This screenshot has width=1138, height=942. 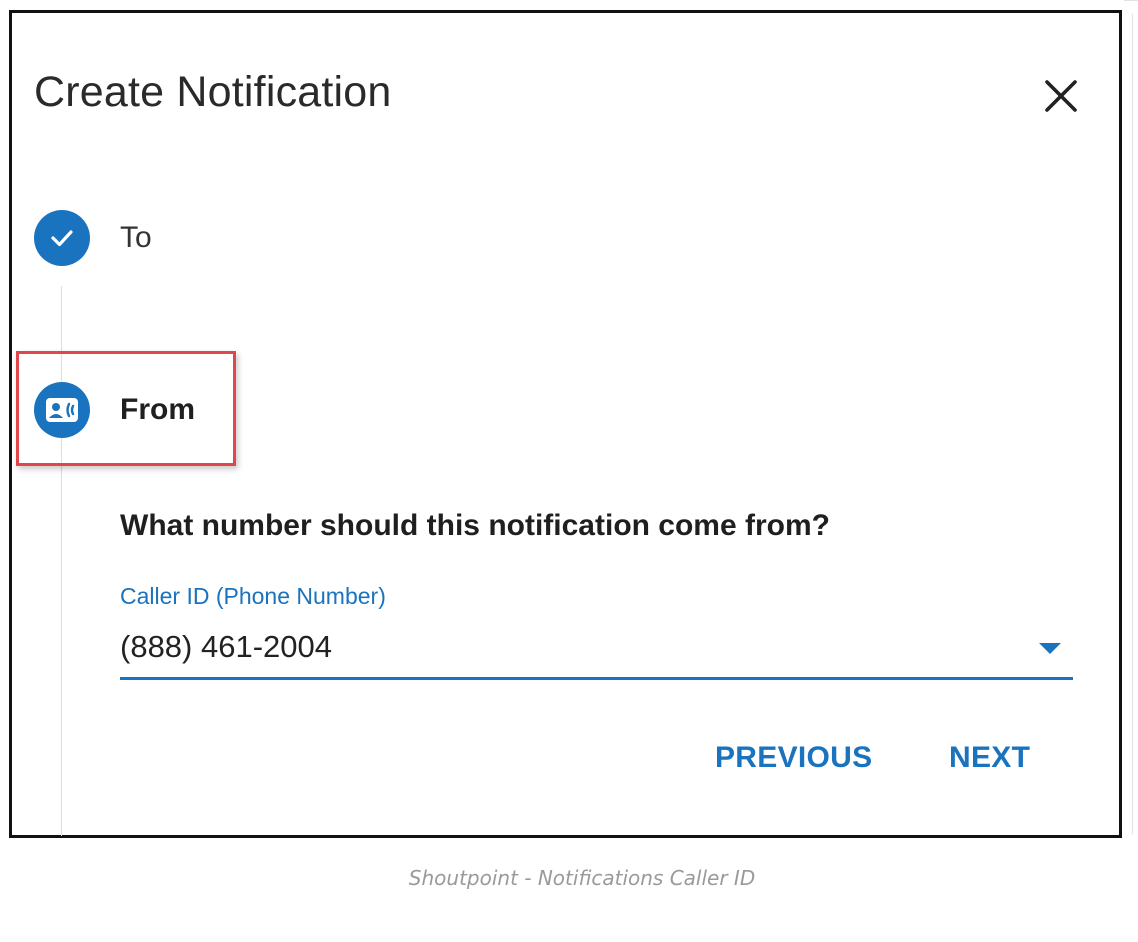 I want to click on step-from-highlight, so click(x=126, y=408).